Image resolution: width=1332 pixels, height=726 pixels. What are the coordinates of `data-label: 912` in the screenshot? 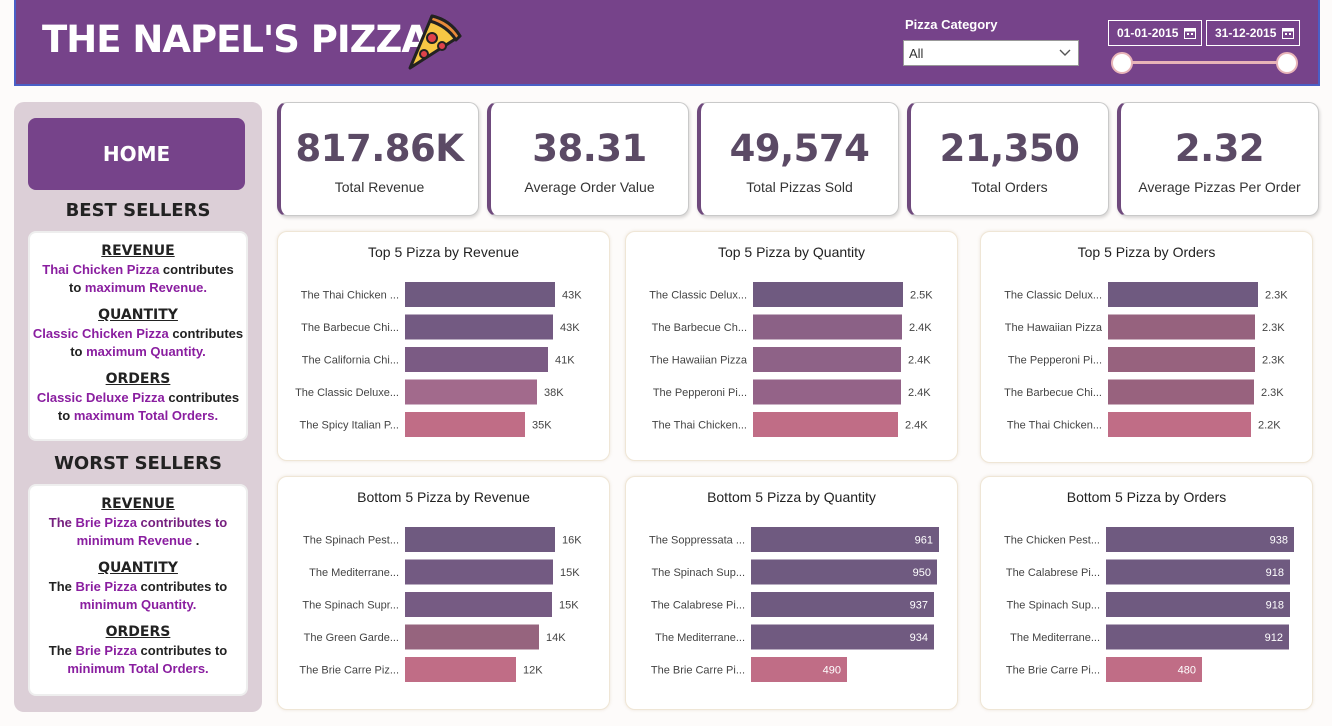 It's located at (1274, 638).